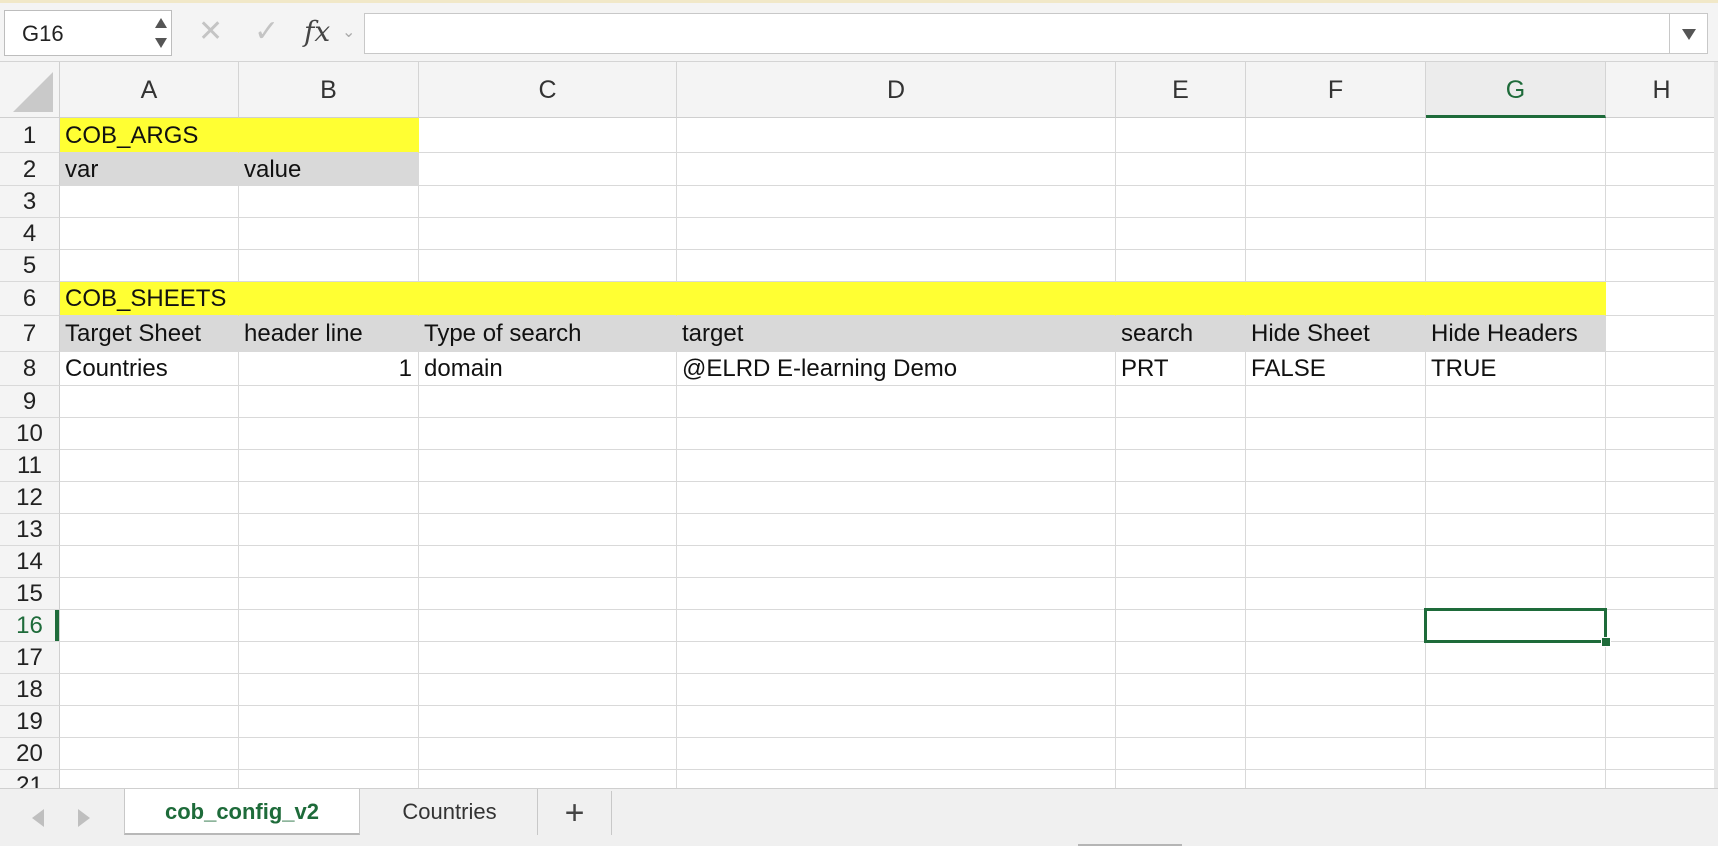 The image size is (1718, 846). Describe the element at coordinates (548, 135) in the screenshot. I see `cell-c1` at that location.